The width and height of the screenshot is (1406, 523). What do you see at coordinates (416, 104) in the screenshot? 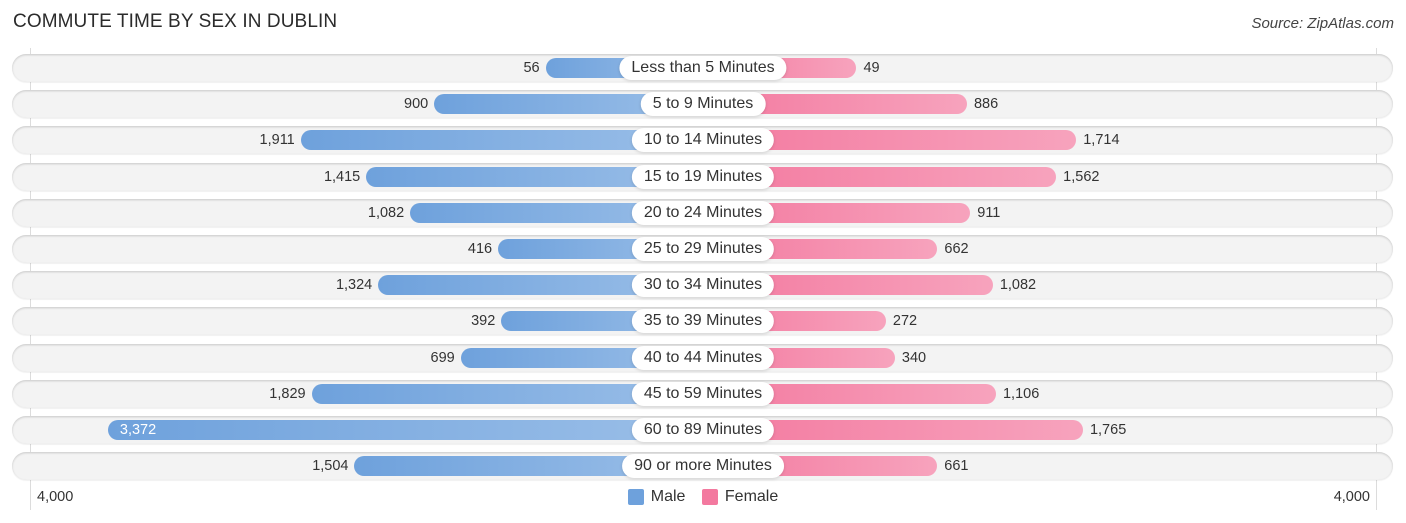
I see `male-value-label: 900` at bounding box center [416, 104].